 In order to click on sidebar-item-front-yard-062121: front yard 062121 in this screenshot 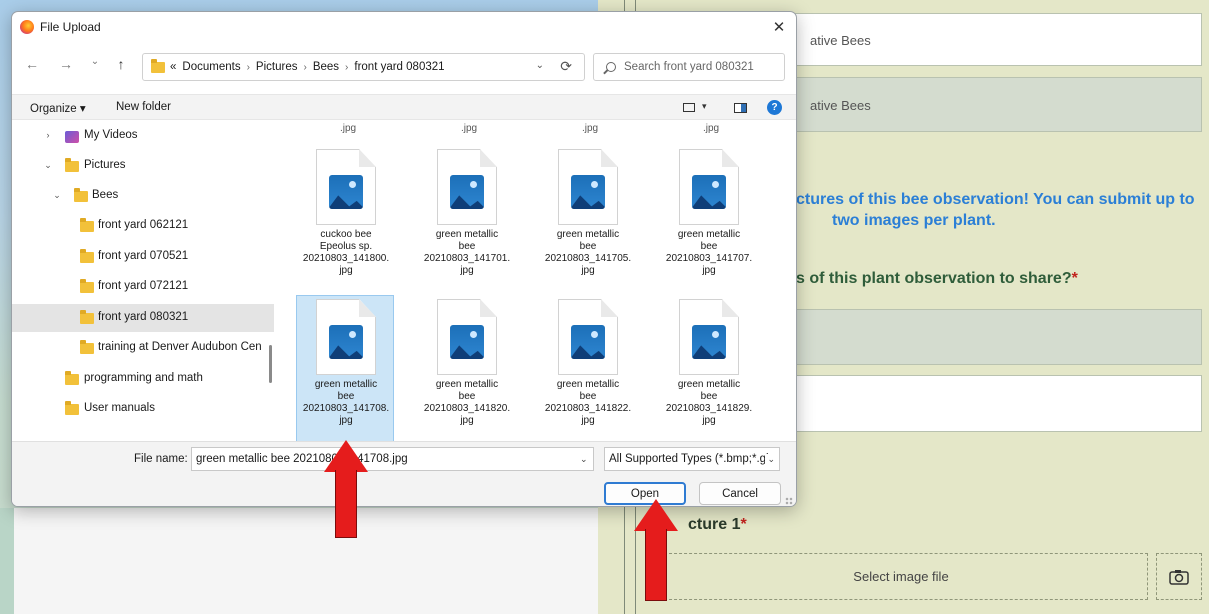, I will do `click(143, 226)`.